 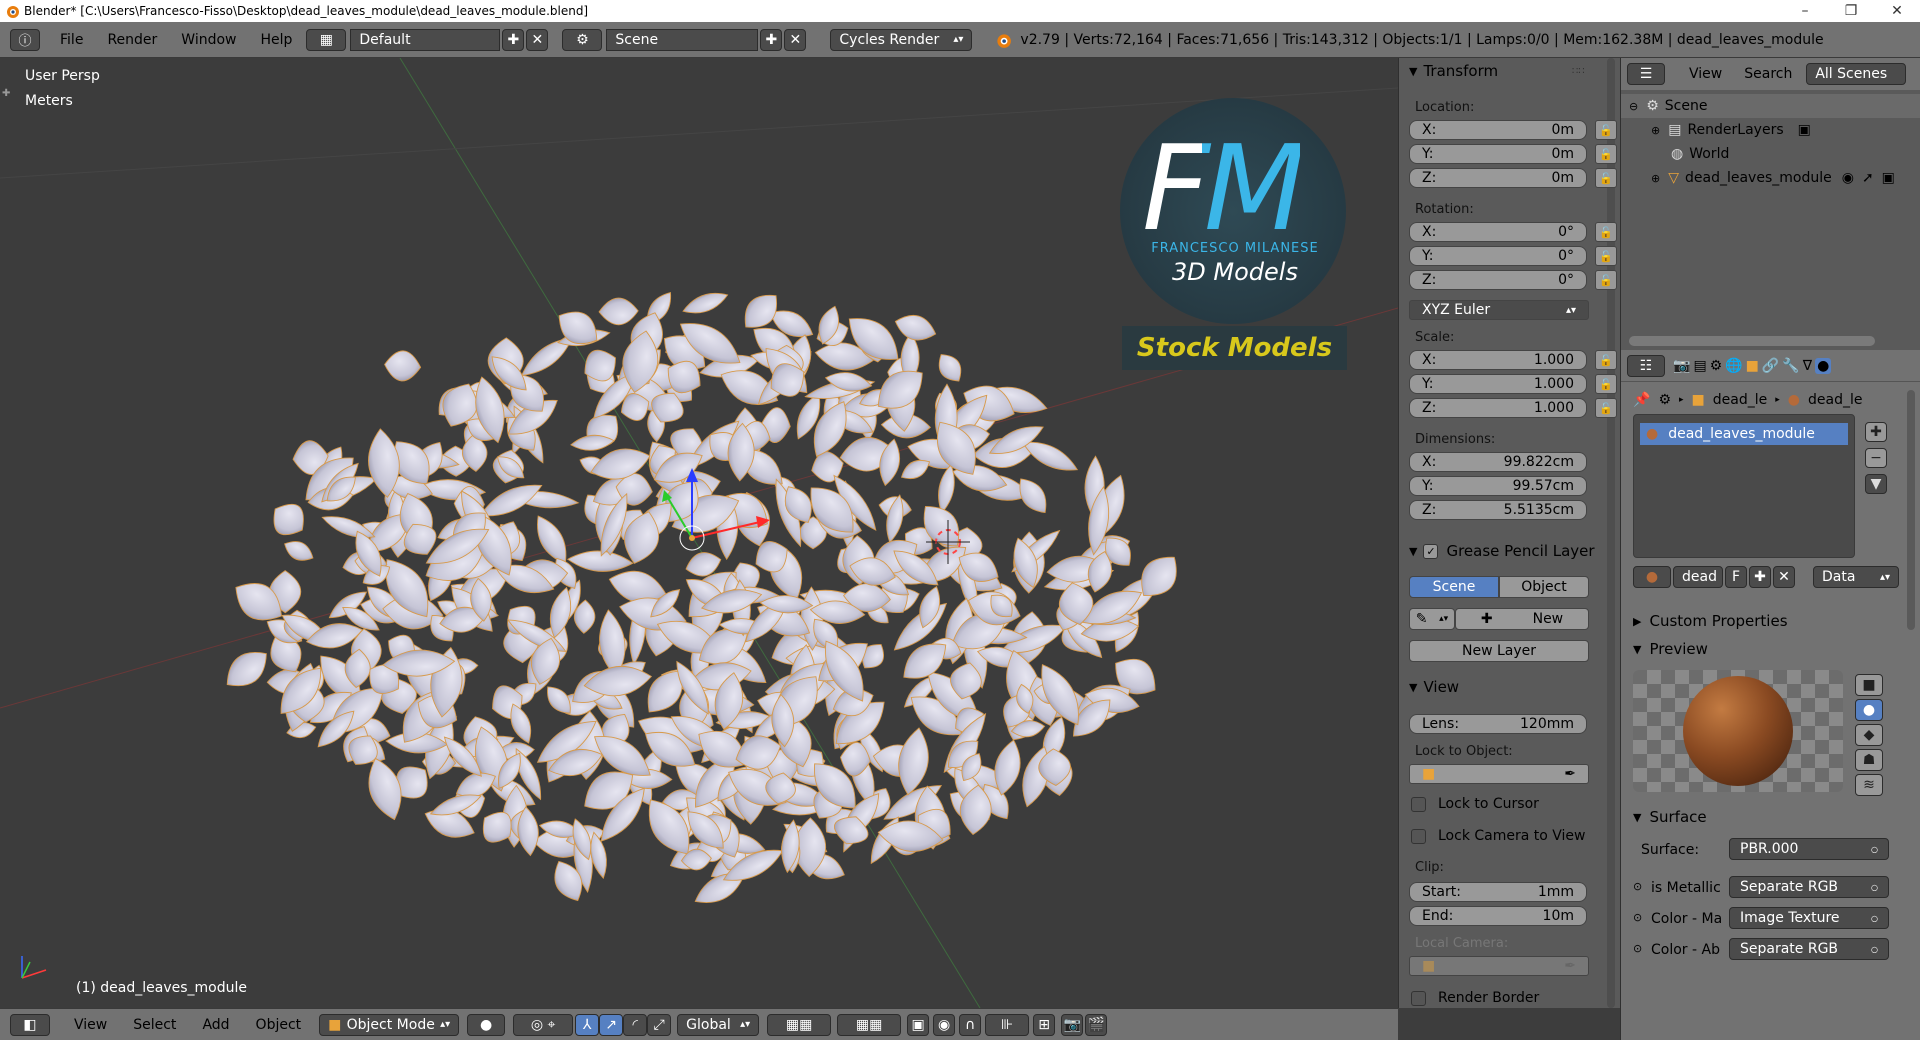 I want to click on world-tab-icon: 🌐, so click(x=1733, y=366).